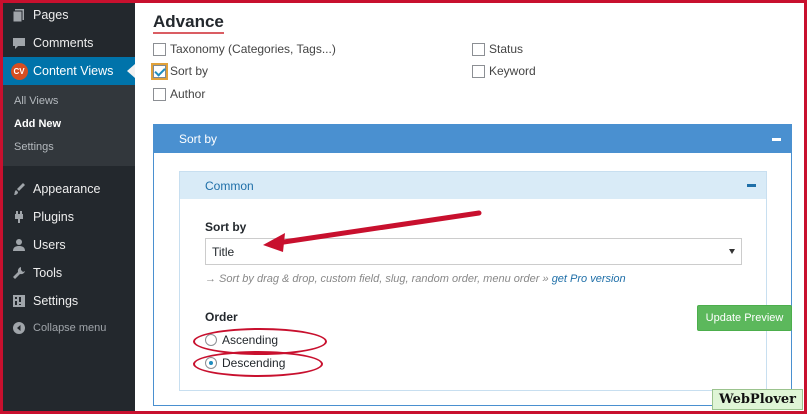  I want to click on collapse-arrow-icon, so click(19, 328).